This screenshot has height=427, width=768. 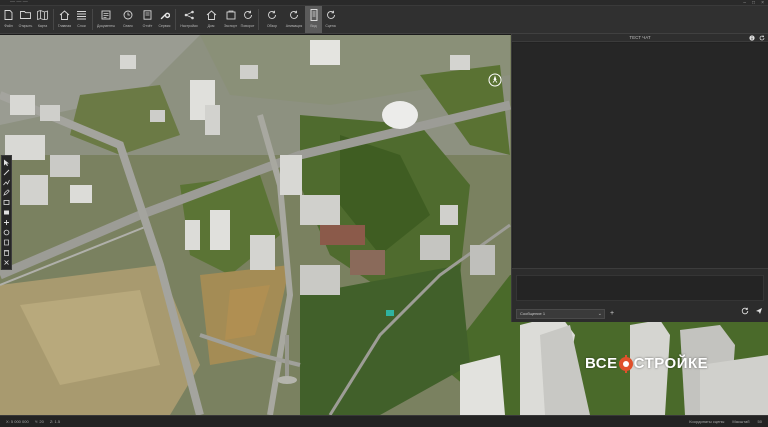 I want to click on ribbon-button-settings: Настройки, so click(x=189, y=19).